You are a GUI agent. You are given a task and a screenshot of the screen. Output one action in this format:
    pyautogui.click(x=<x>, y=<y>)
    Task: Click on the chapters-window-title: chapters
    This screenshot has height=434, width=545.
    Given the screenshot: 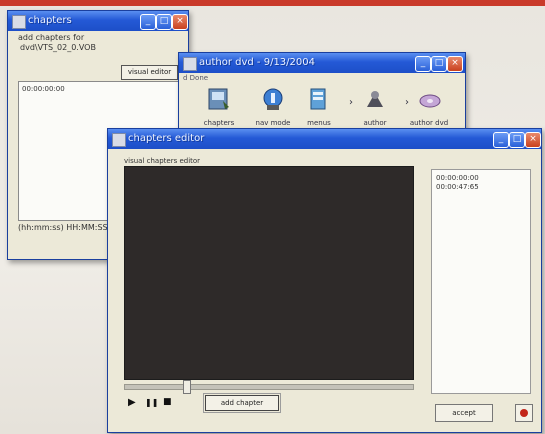 What is the action you would take?
    pyautogui.click(x=50, y=20)
    